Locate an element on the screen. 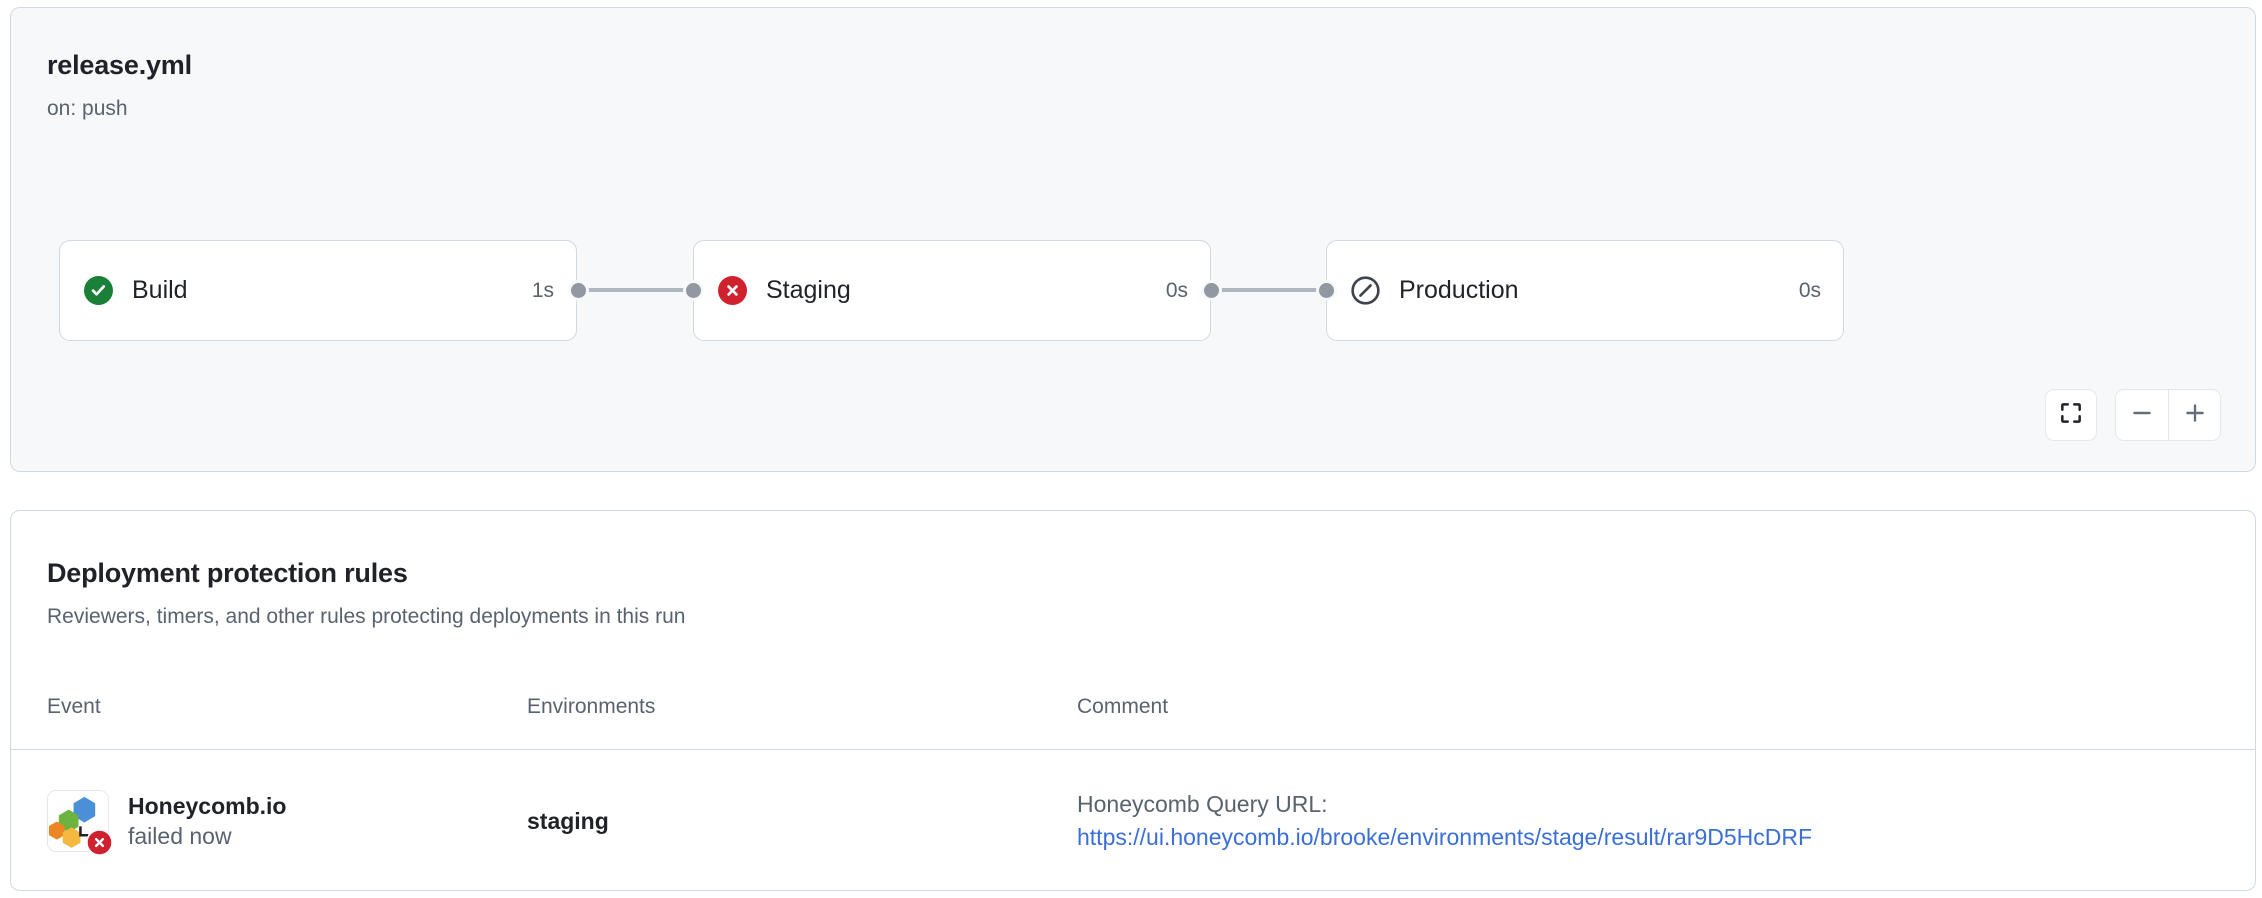  zoom-in-button is located at coordinates (2194, 415).